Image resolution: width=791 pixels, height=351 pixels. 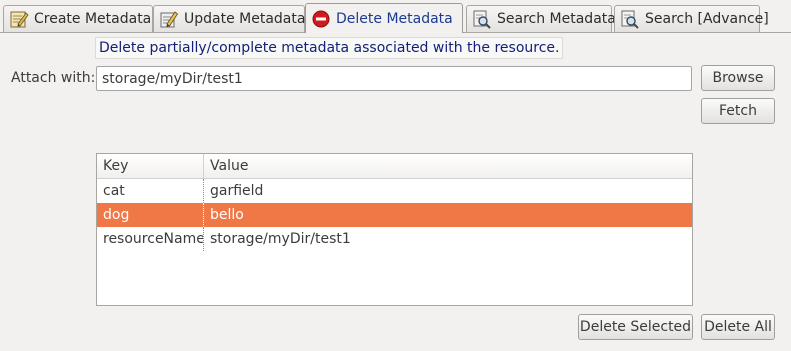 I want to click on row-key-cell: resourceName, so click(x=150, y=239).